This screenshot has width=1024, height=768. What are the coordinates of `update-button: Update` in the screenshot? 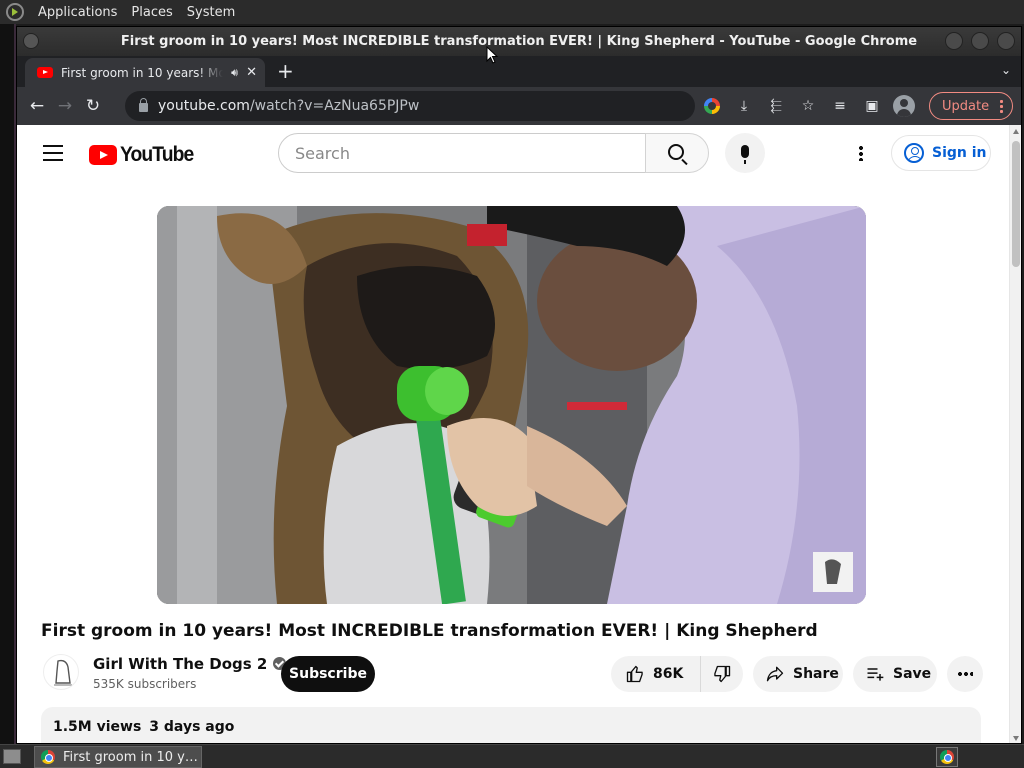 It's located at (971, 106).